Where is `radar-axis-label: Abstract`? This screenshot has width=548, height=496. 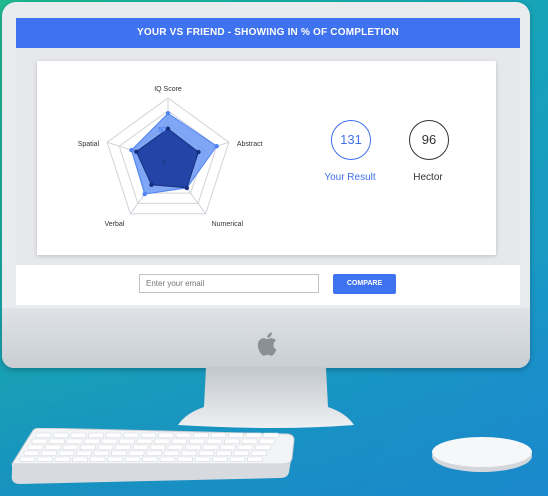 radar-axis-label: Abstract is located at coordinates (250, 144).